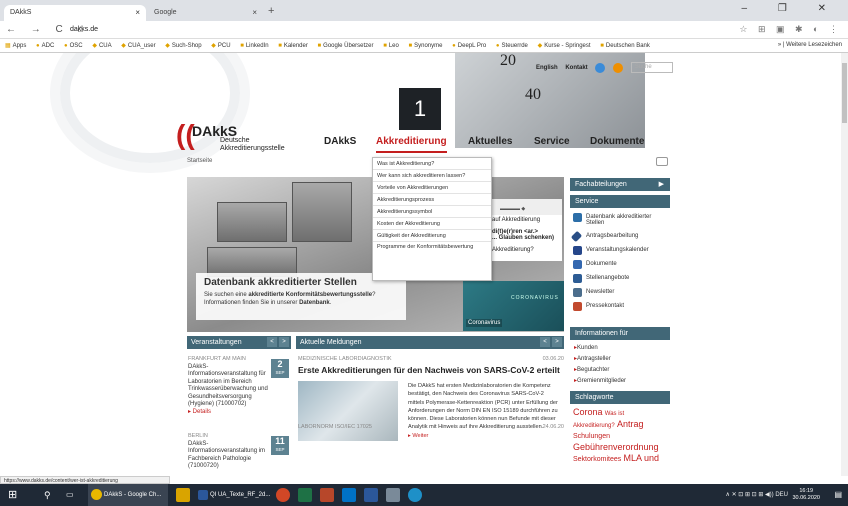 The height and width of the screenshot is (506, 848). Describe the element at coordinates (327, 495) in the screenshot. I see `powerpoint-icon` at that location.